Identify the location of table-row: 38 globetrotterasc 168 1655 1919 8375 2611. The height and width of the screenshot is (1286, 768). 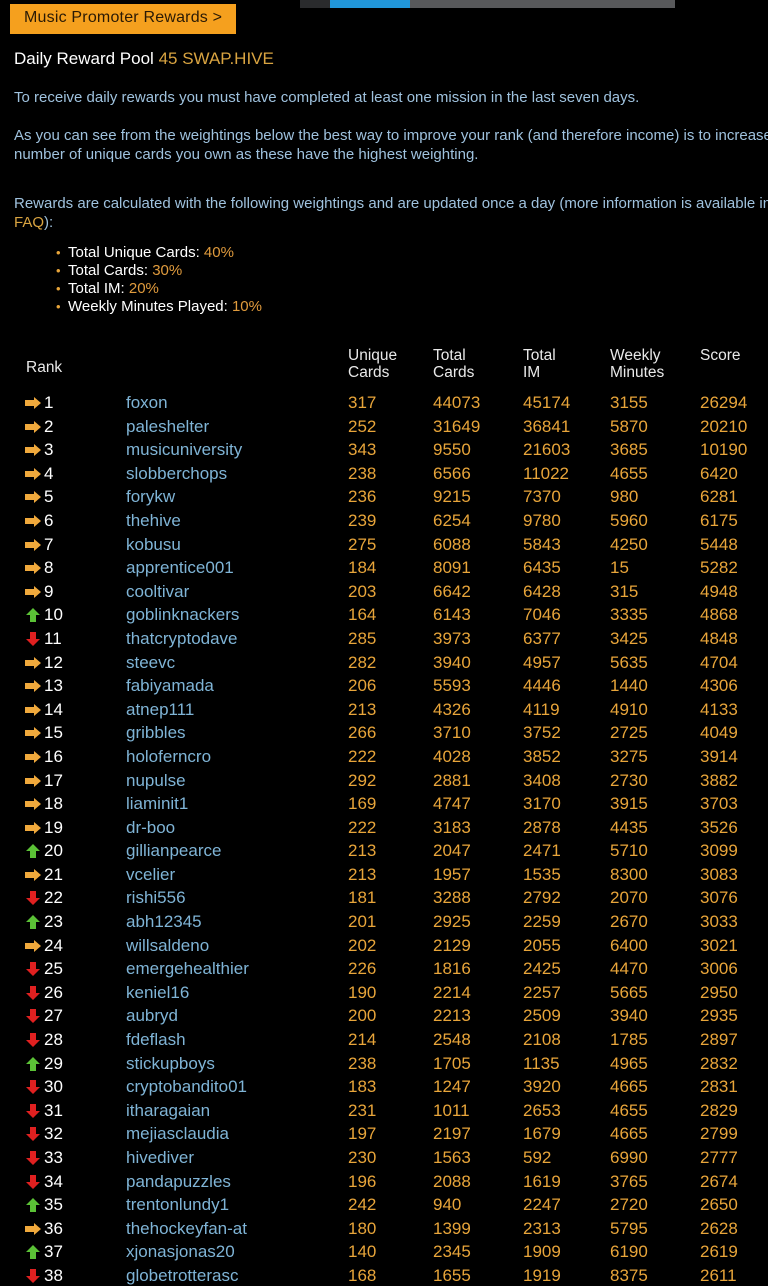
(384, 1275).